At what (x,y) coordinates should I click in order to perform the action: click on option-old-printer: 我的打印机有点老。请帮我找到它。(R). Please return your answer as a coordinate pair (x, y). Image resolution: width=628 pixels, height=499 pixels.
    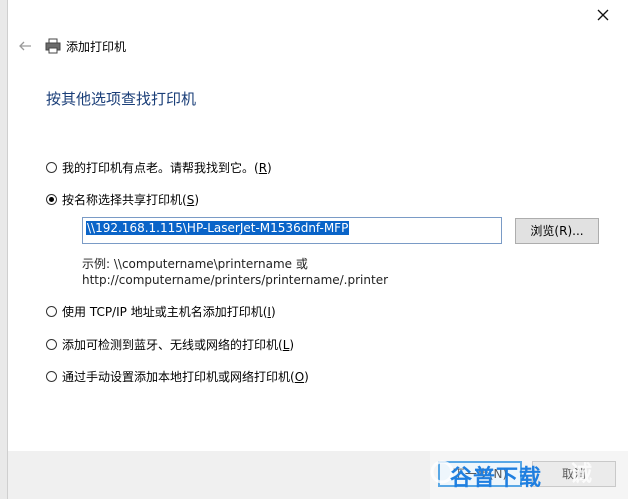
    Looking at the image, I should click on (159, 167).